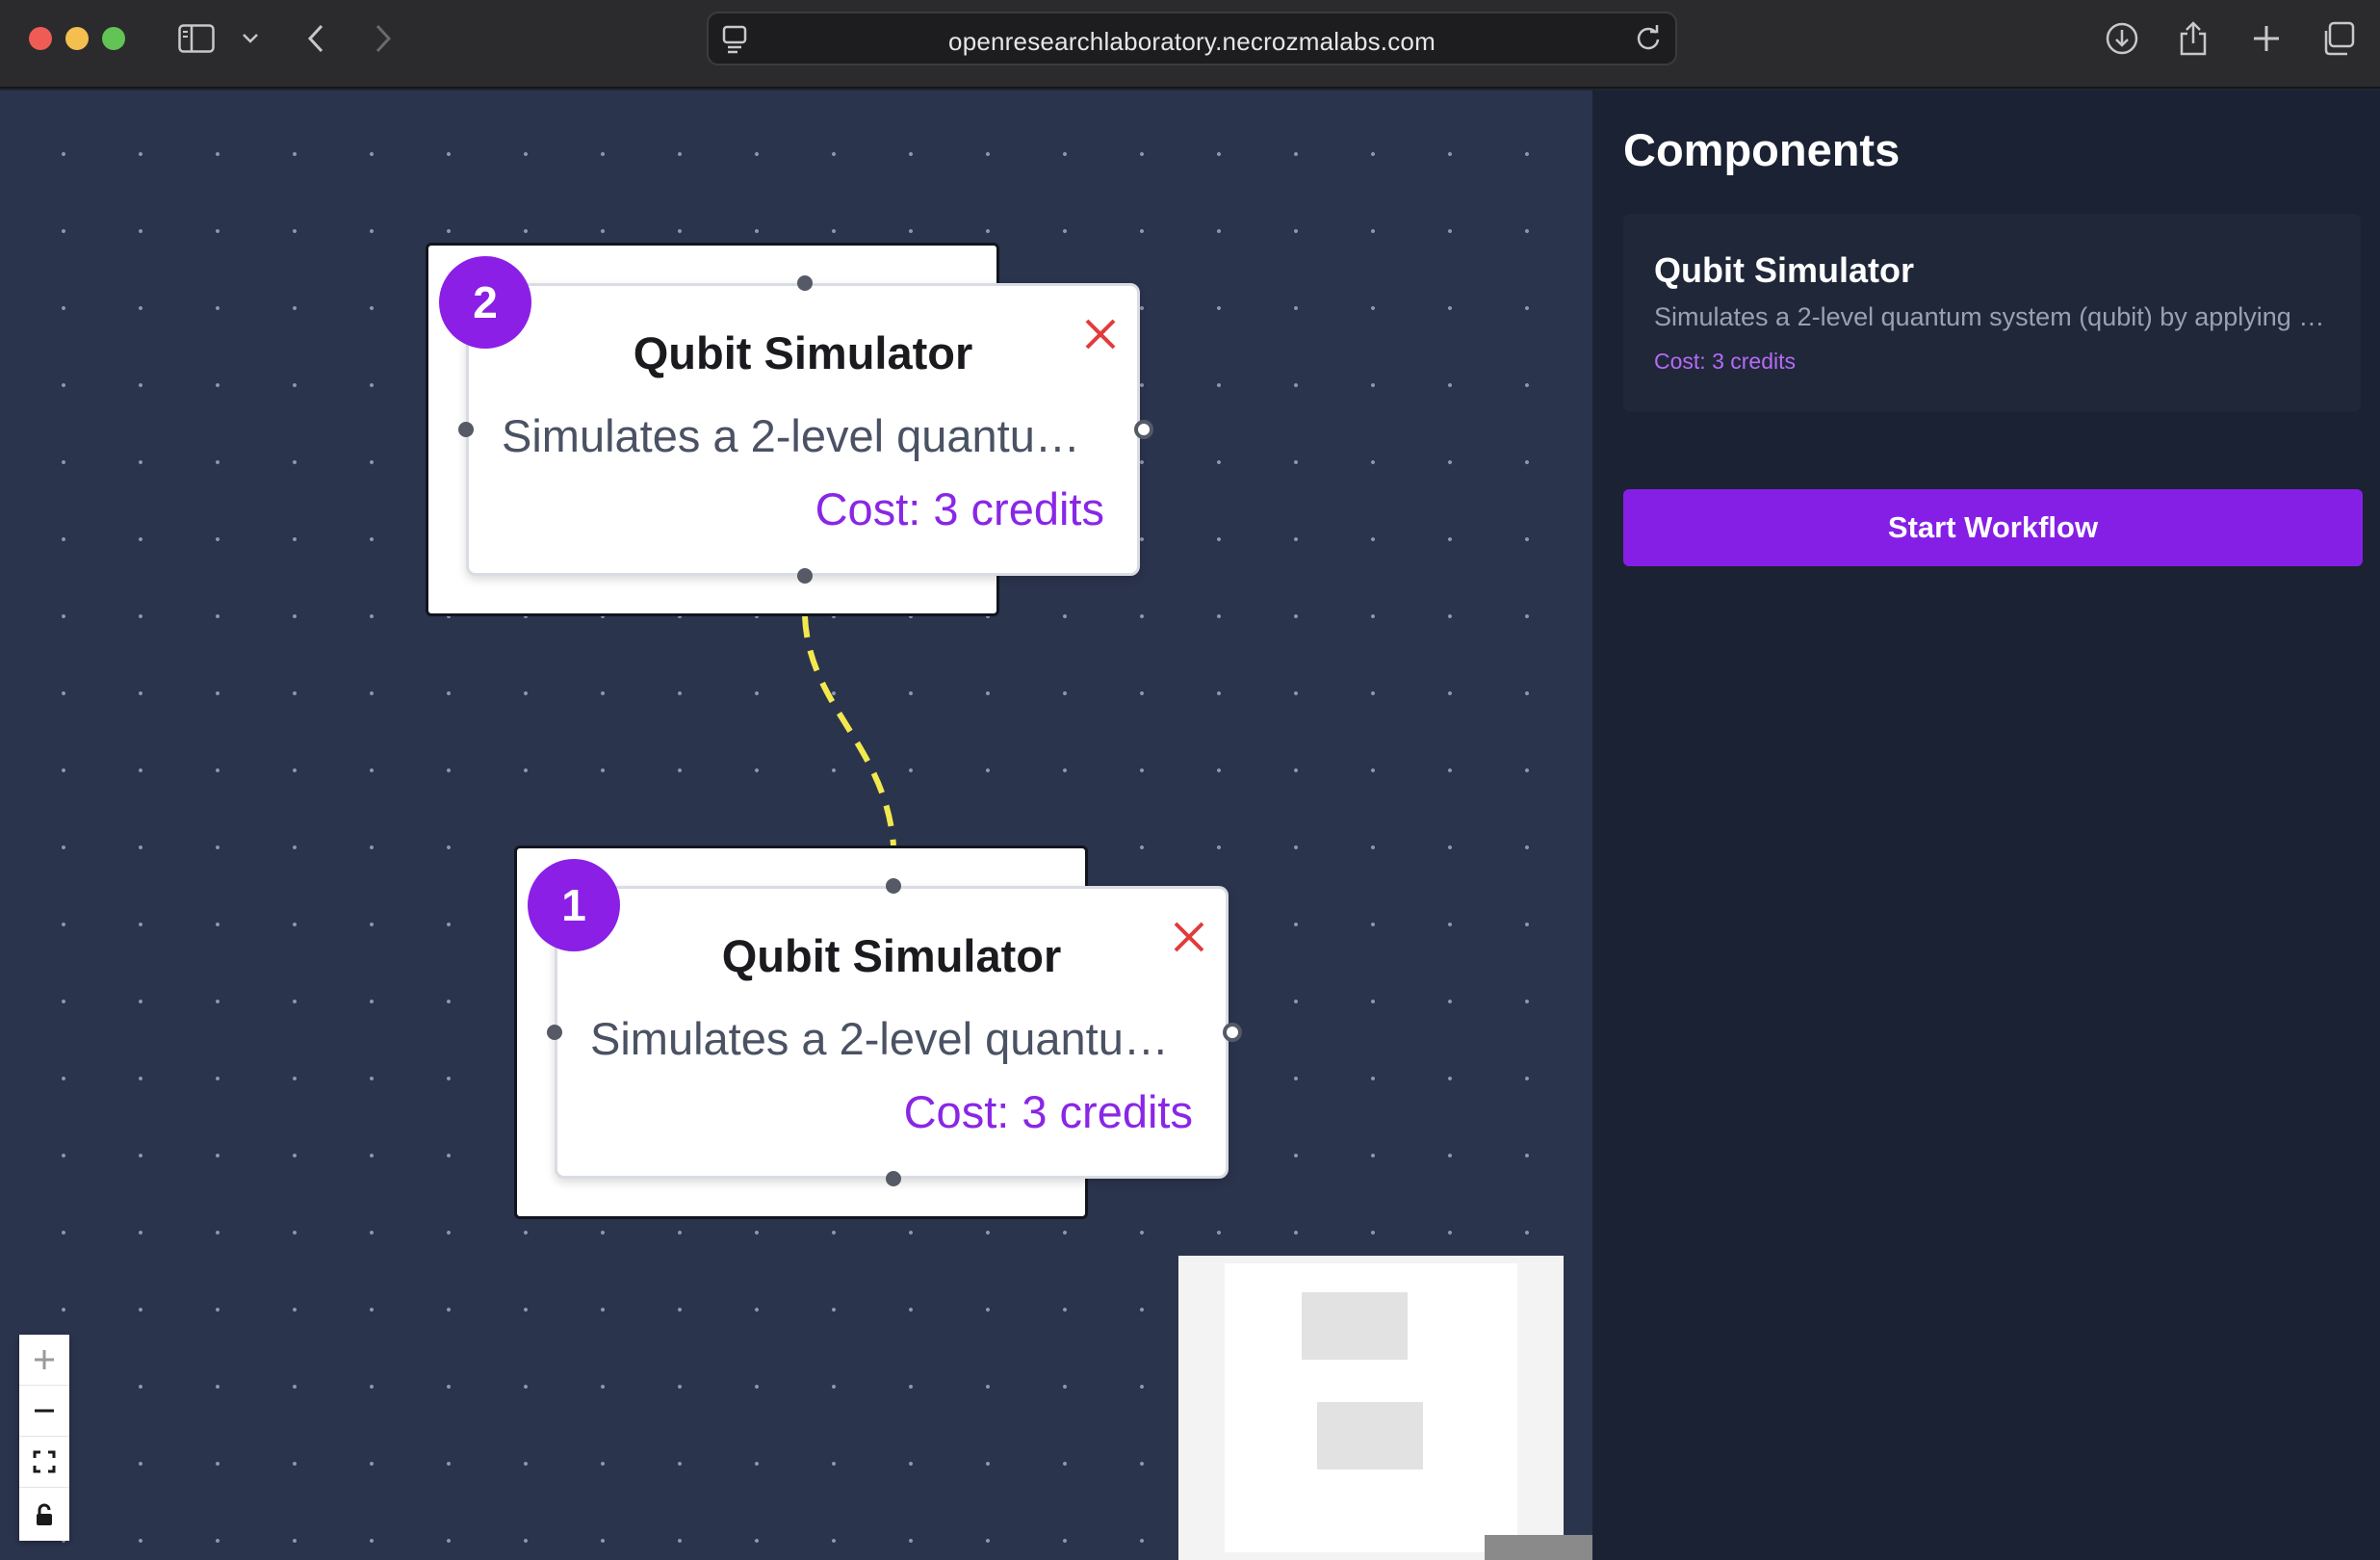 This screenshot has height=1560, width=2380. Describe the element at coordinates (2338, 38) in the screenshot. I see `tab-overview-icon` at that location.